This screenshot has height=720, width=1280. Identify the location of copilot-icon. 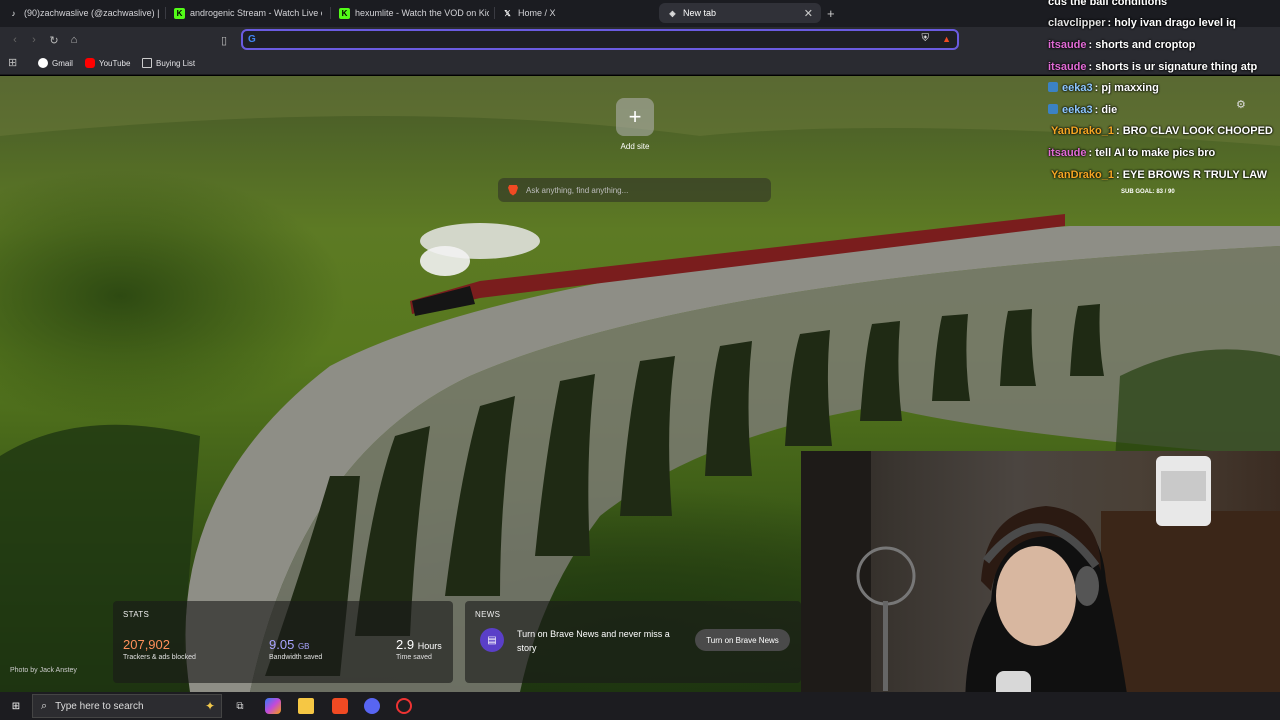
(273, 706).